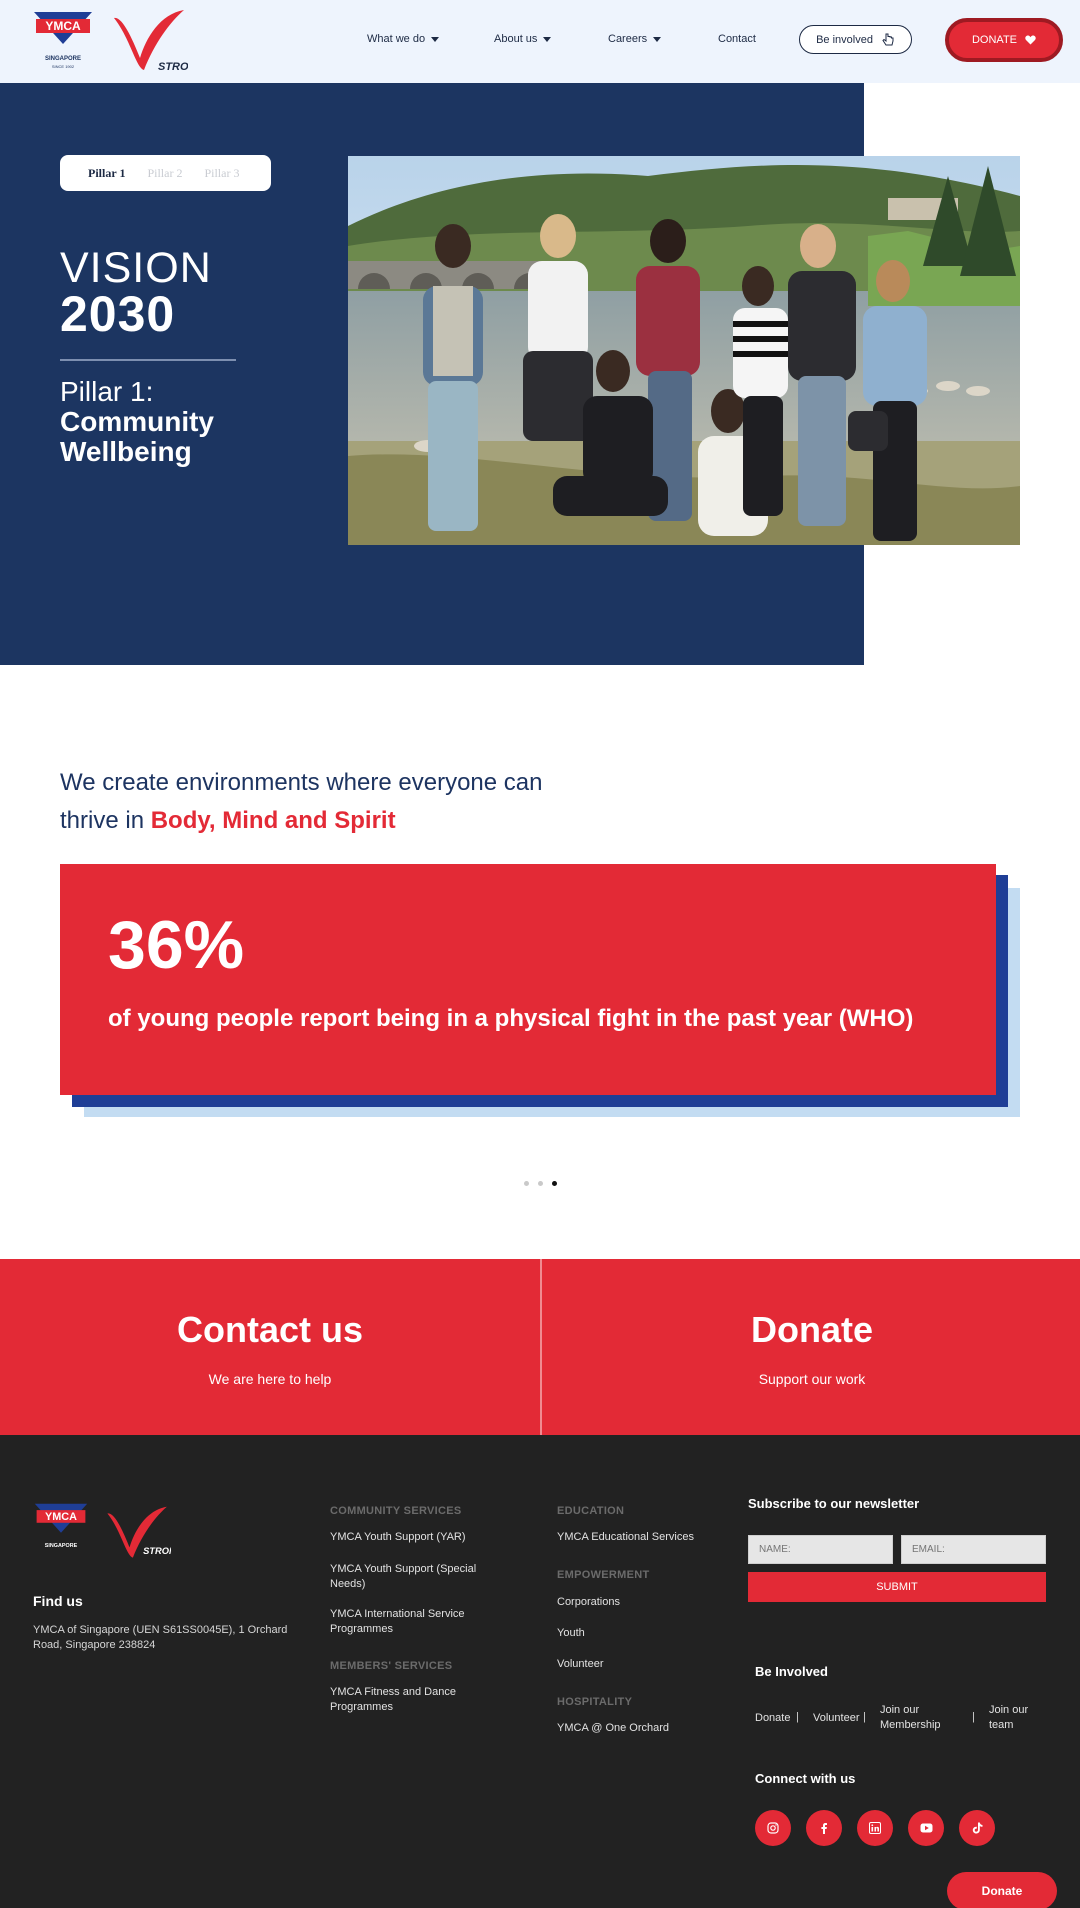 The width and height of the screenshot is (1080, 1908). What do you see at coordinates (595, 1702) in the screenshot?
I see `footer-category-hospitality: HOSPITALITY` at bounding box center [595, 1702].